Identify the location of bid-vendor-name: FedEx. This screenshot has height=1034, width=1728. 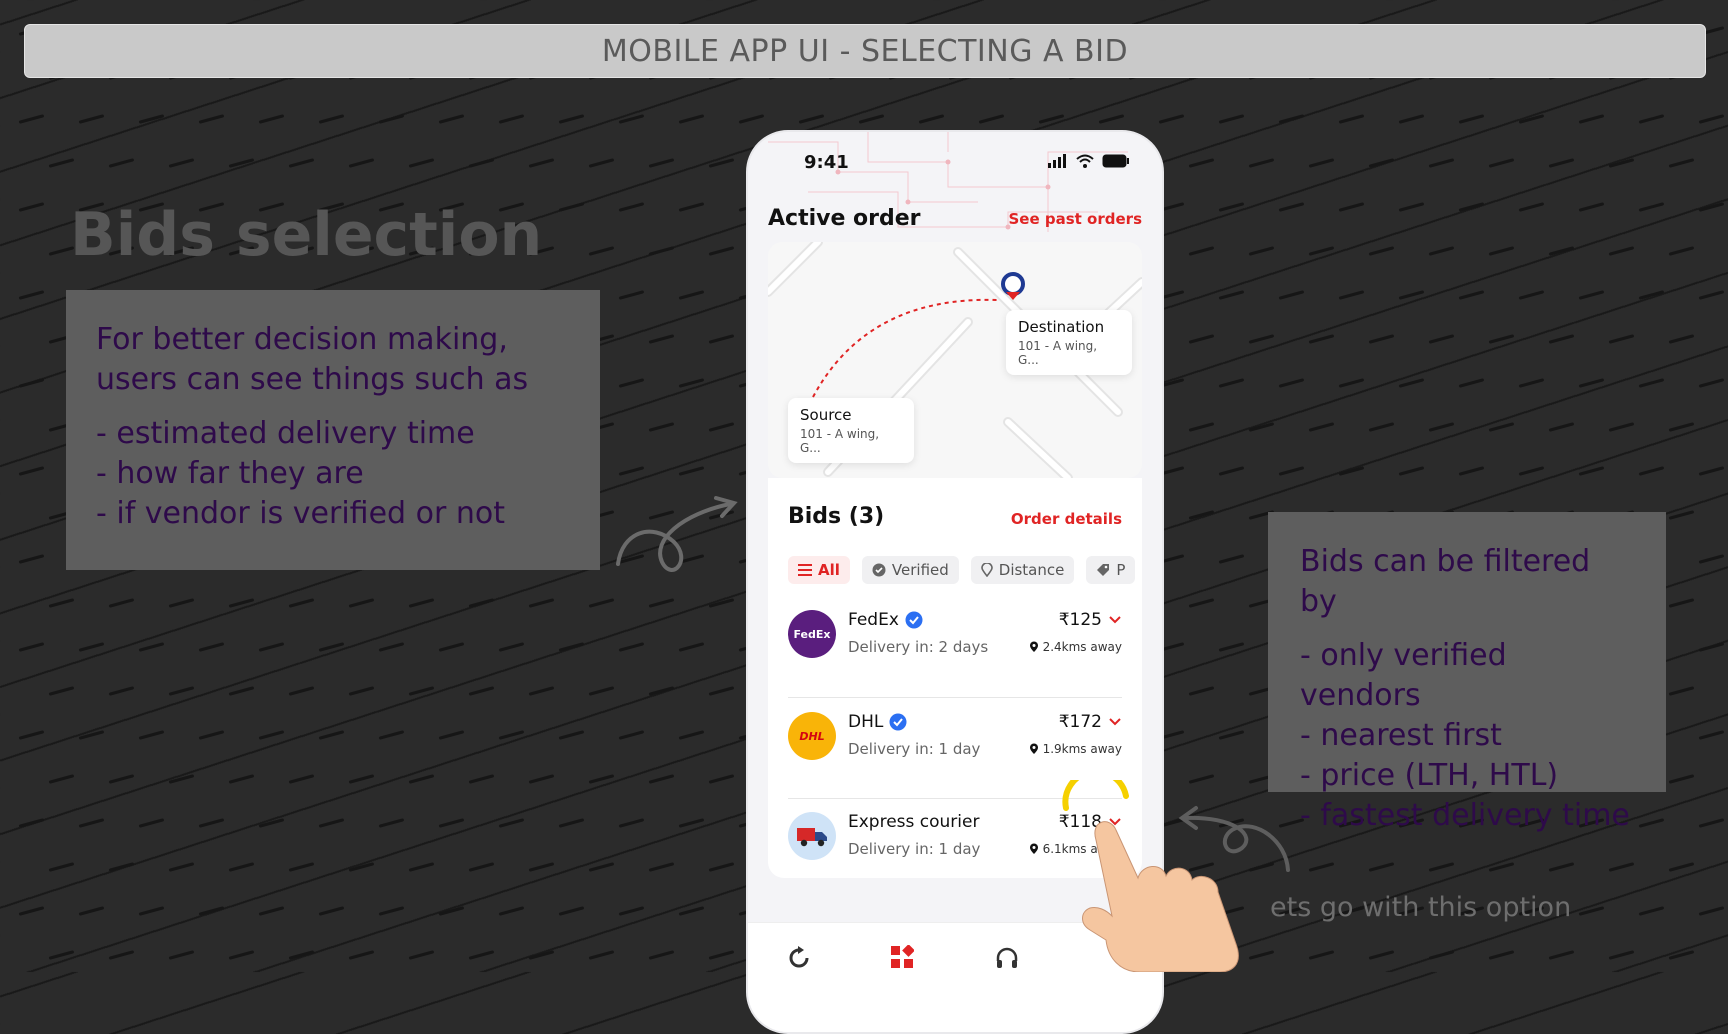
(873, 620).